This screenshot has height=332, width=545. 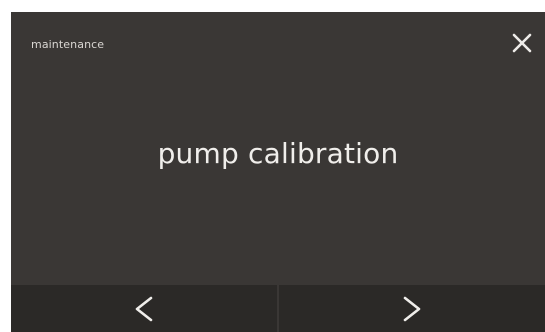 I want to click on previous-button, so click(x=144, y=308).